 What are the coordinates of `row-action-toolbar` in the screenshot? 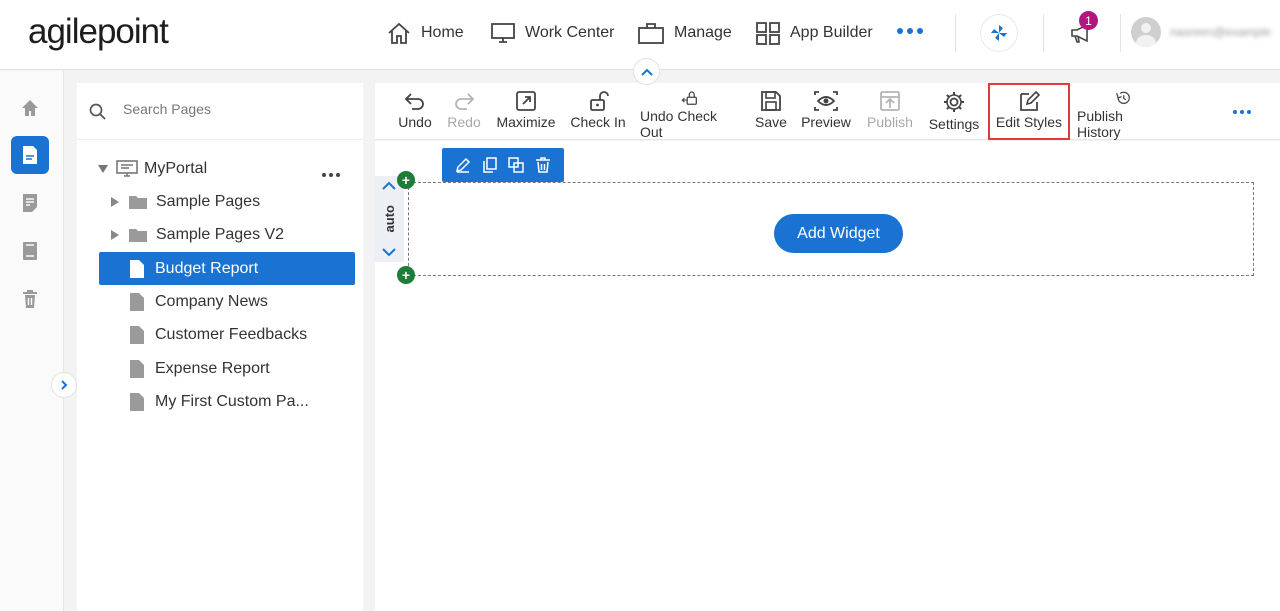 It's located at (503, 165).